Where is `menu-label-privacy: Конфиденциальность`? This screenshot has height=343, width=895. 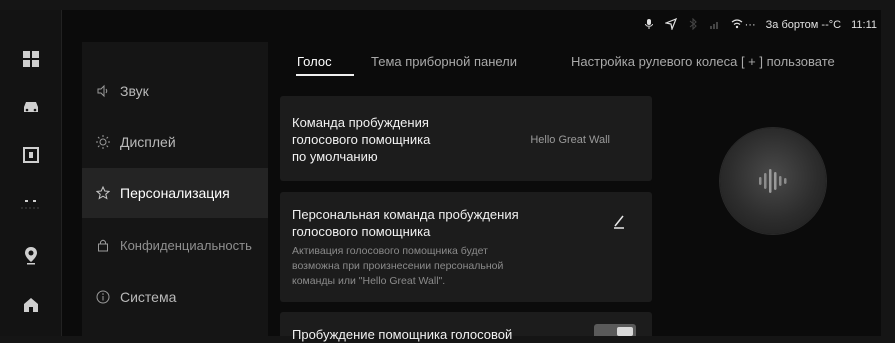 menu-label-privacy: Конфиденциальность is located at coordinates (186, 245).